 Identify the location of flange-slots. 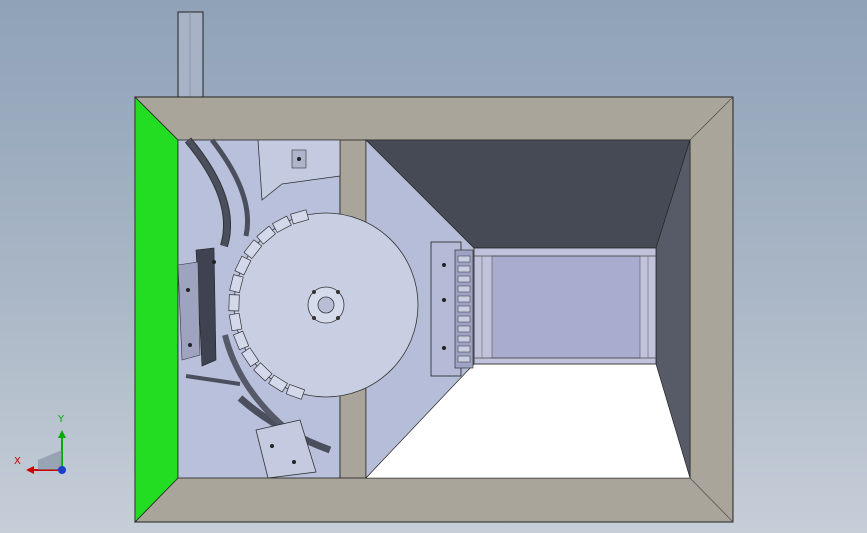
(464, 309).